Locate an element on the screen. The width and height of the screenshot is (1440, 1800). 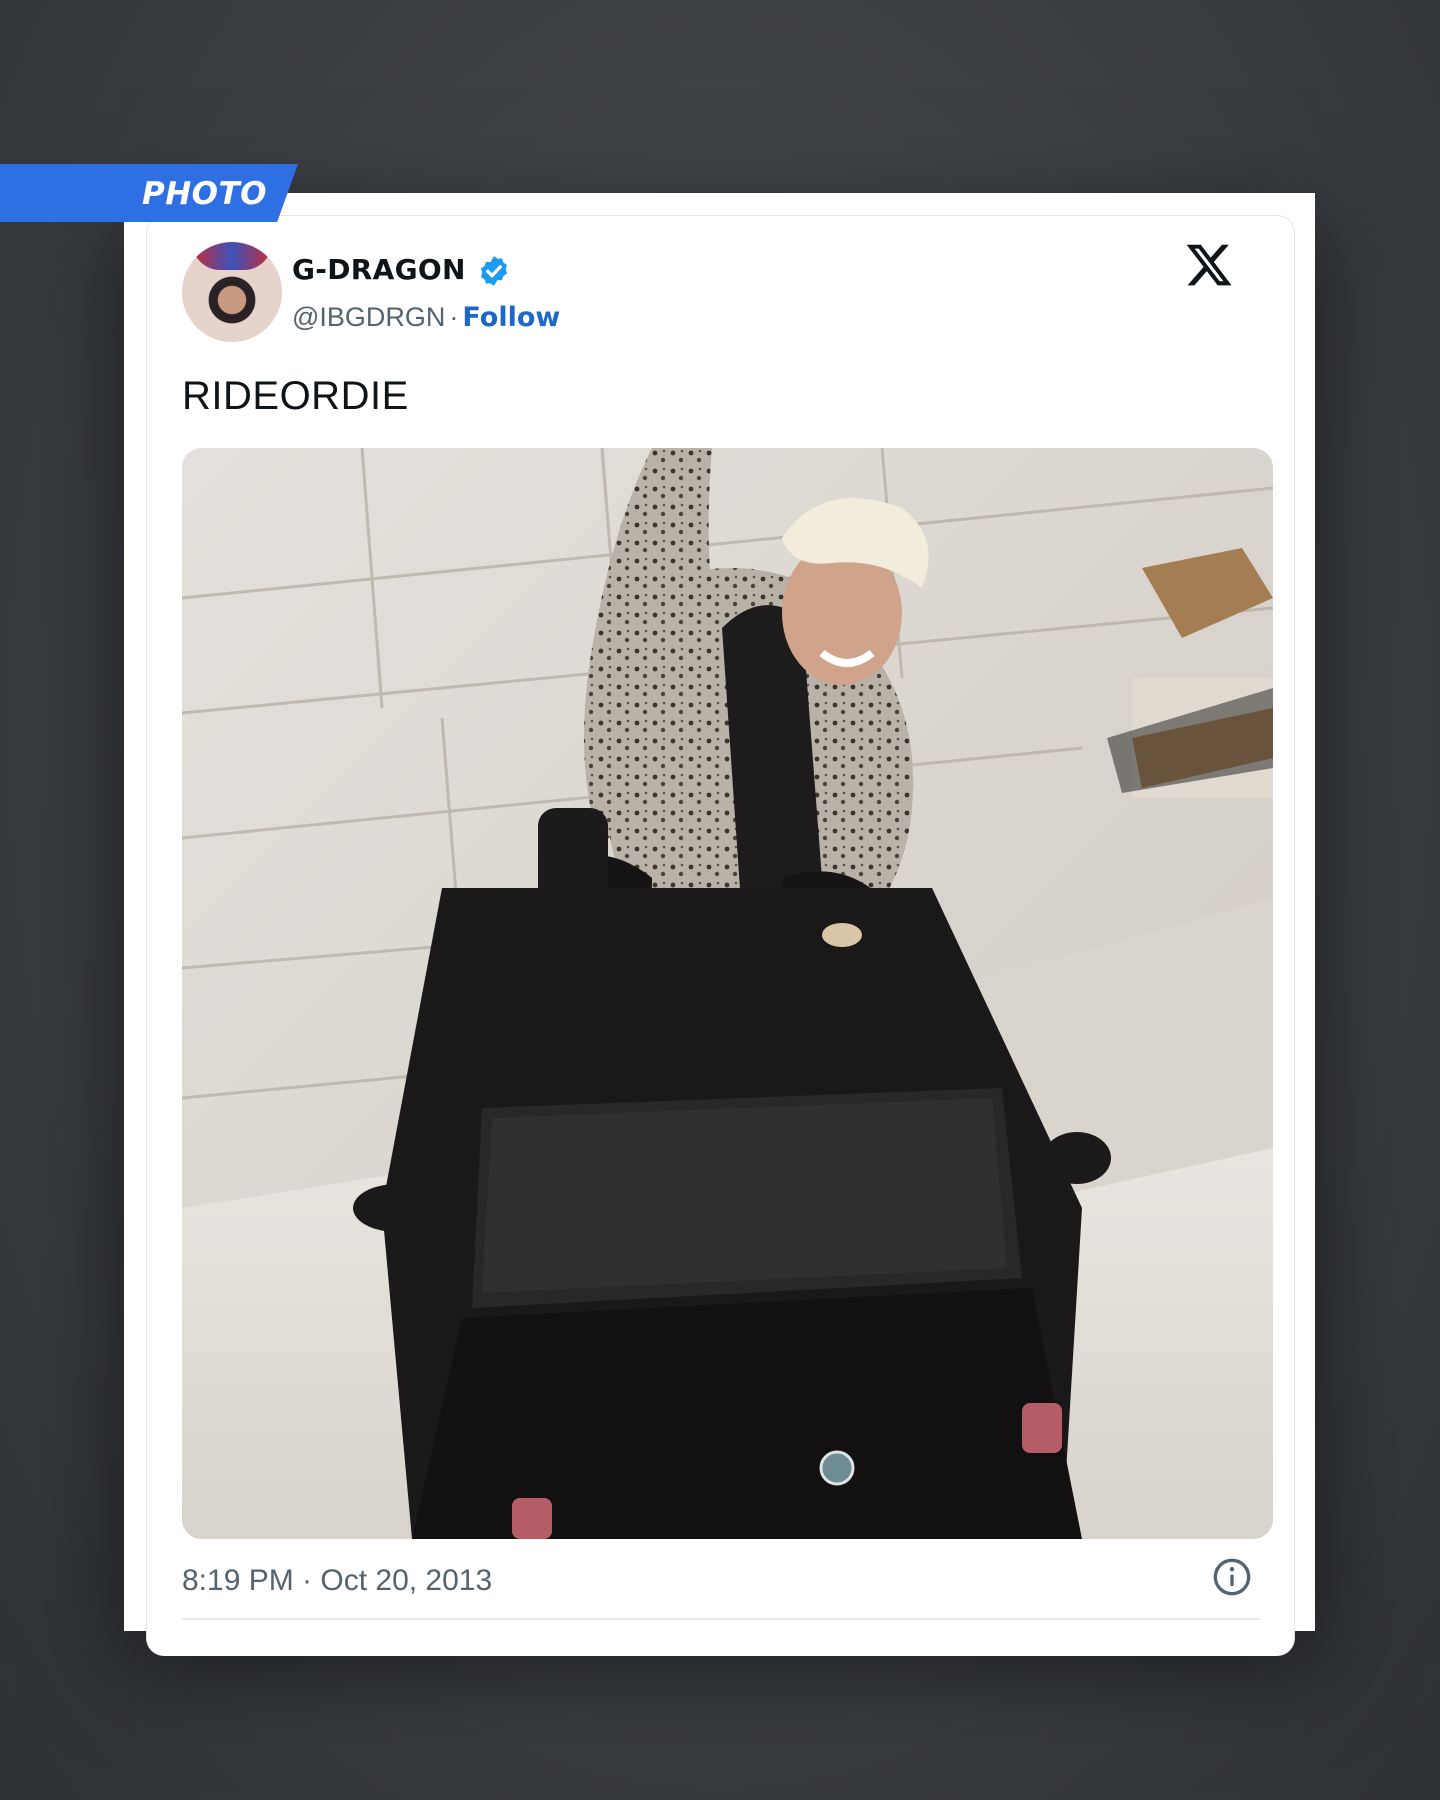
tweet-timestamp: 8:19 PM · Oct 20, 2013 is located at coordinates (337, 1581).